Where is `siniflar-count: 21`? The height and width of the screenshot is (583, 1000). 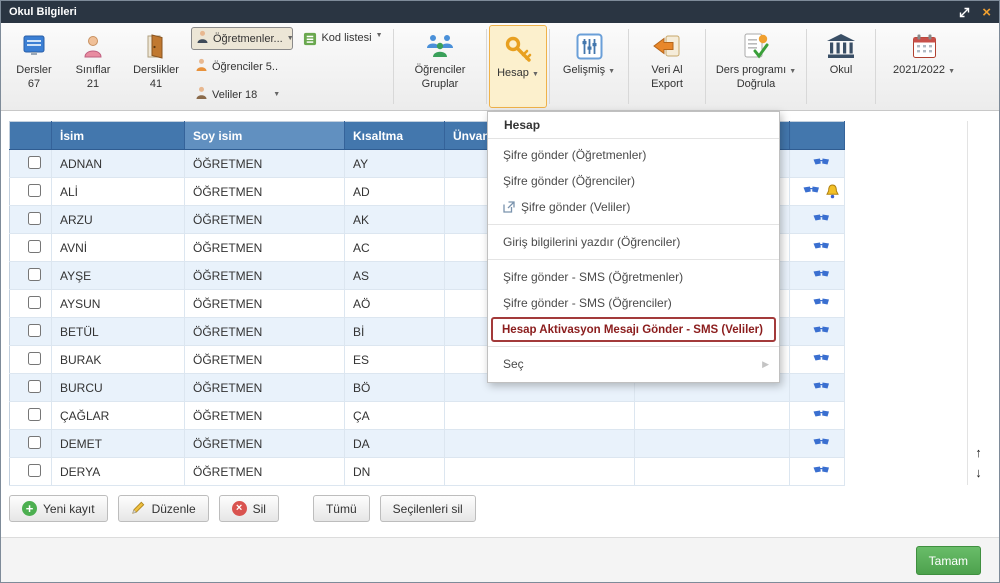
siniflar-count: 21 is located at coordinates (93, 84).